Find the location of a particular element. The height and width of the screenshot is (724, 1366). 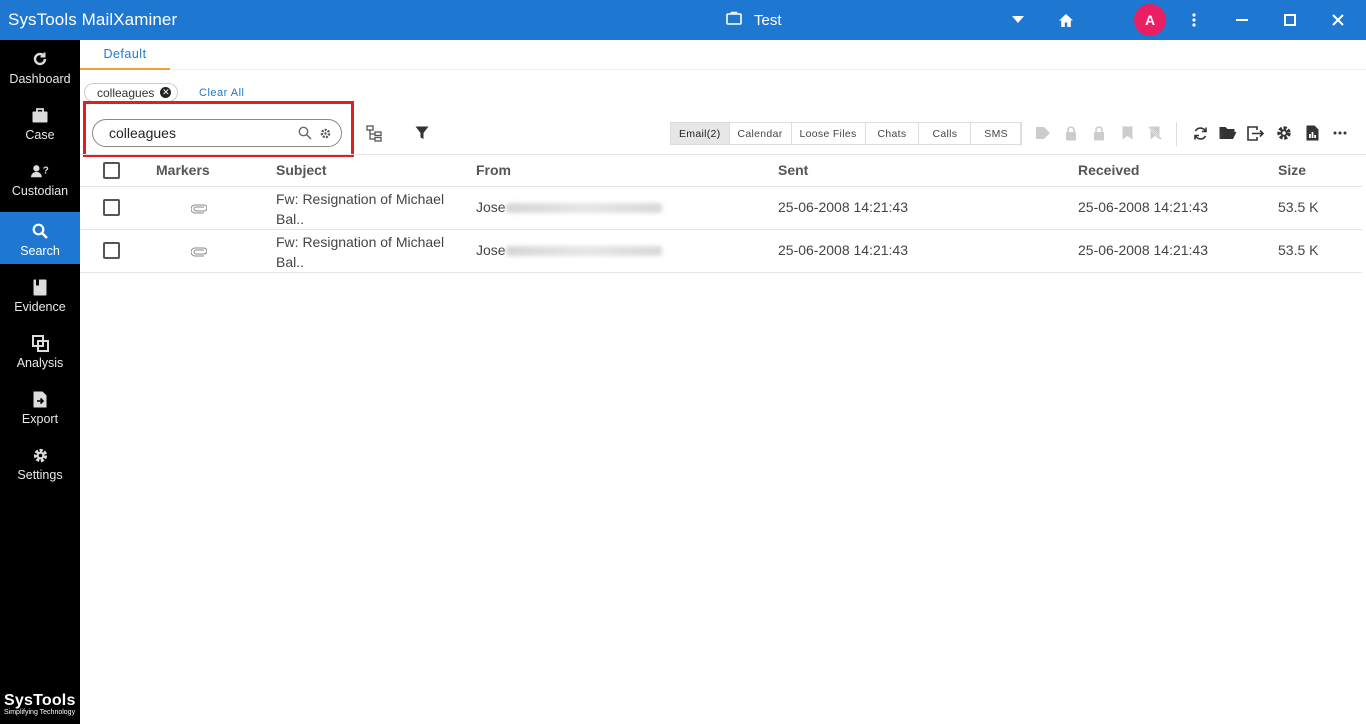

title-bar: SysTools MailXaminer Test A is located at coordinates (683, 20).